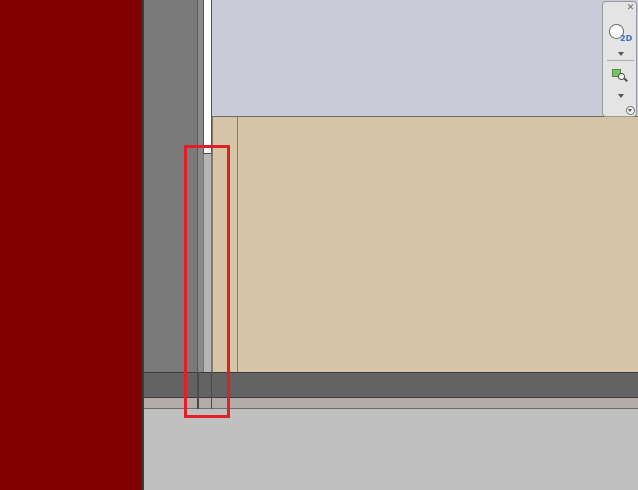 This screenshot has height=490, width=638. Describe the element at coordinates (626, 38) in the screenshot. I see `wheel-2d-label: 2D` at that location.